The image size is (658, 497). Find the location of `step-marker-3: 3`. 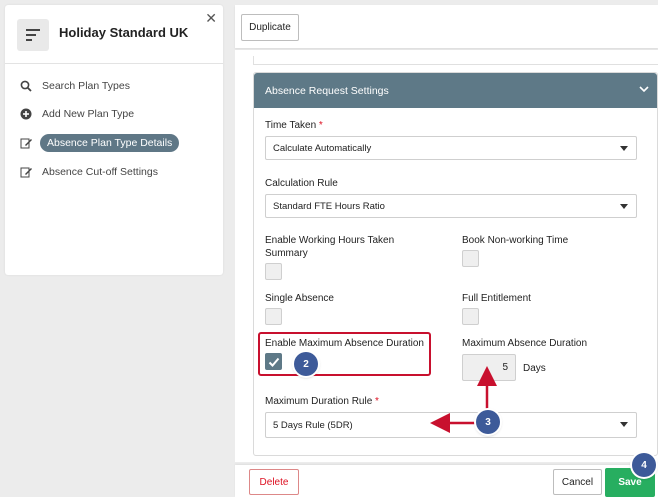

step-marker-3: 3 is located at coordinates (488, 422).